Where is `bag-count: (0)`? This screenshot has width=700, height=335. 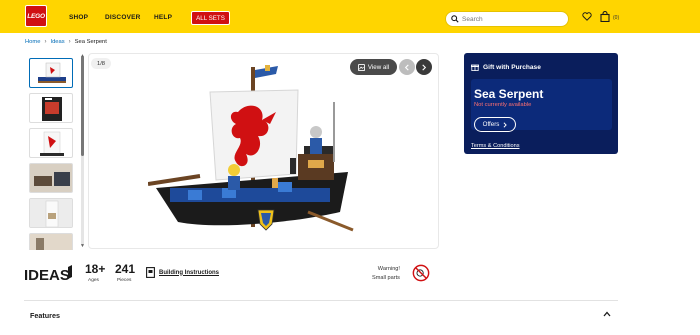
bag-count: (0) is located at coordinates (616, 18).